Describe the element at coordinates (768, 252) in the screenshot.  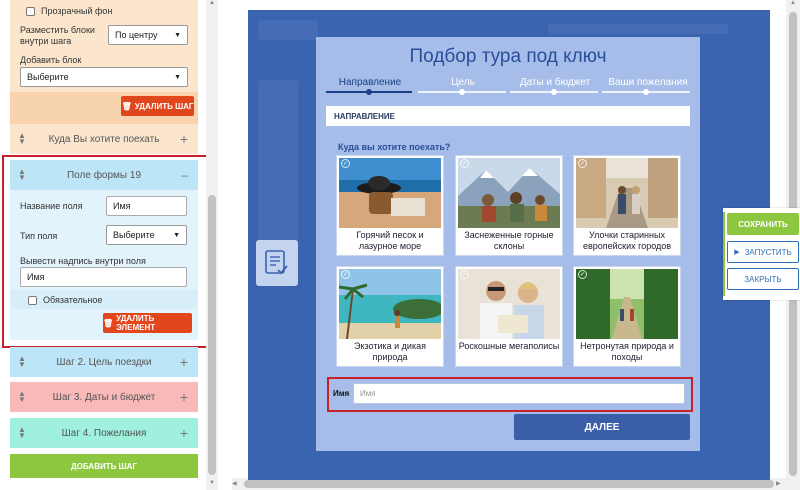
I see `run-label: ЗАПУСТИТЬ` at that location.